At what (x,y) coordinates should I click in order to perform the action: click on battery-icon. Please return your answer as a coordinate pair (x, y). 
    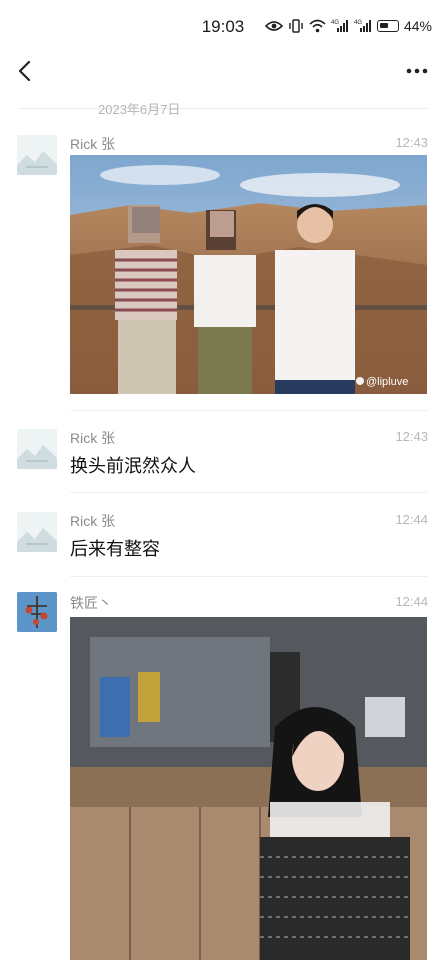
    Looking at the image, I should click on (387, 26).